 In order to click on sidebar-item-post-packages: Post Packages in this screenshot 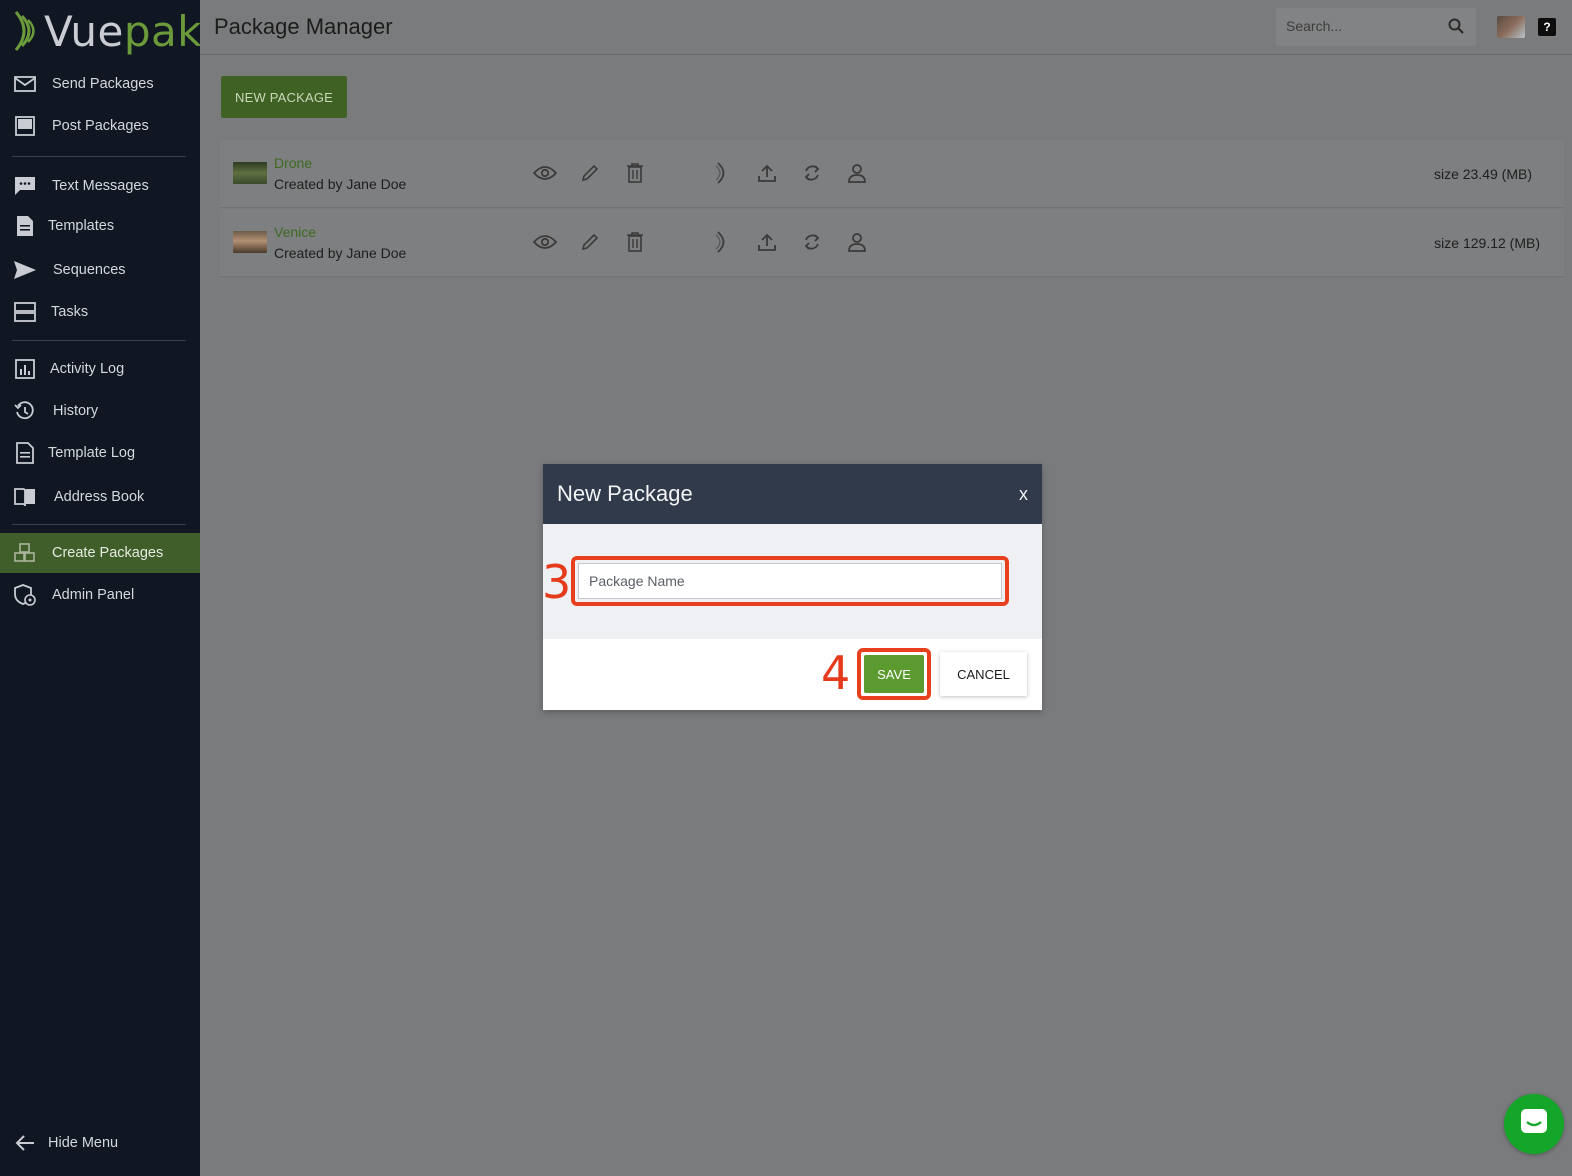, I will do `click(100, 126)`.